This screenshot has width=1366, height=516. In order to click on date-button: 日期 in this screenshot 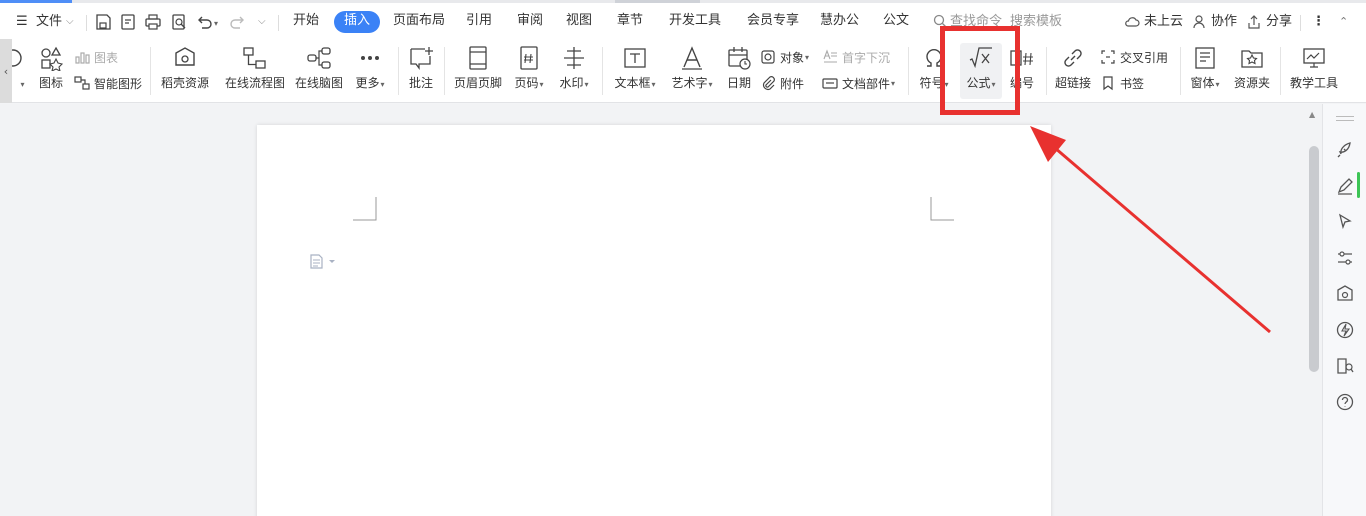, I will do `click(739, 71)`.